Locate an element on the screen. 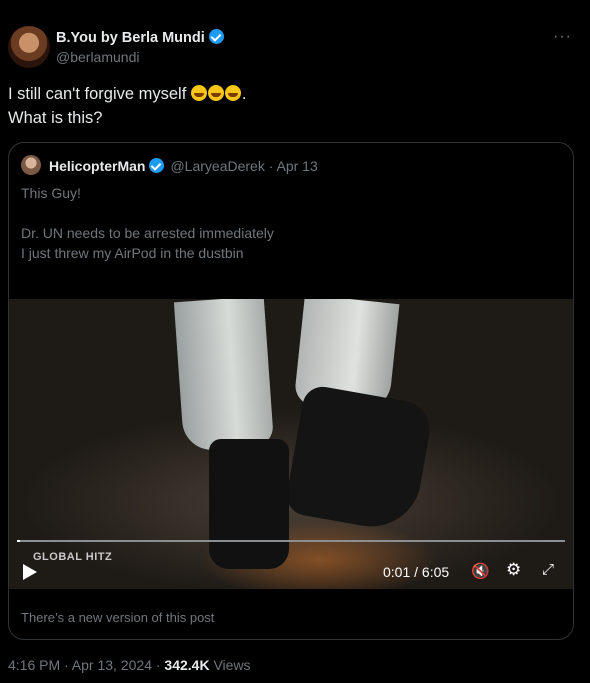 The image size is (590, 683). gear-icon: ⚙ is located at coordinates (513, 570).